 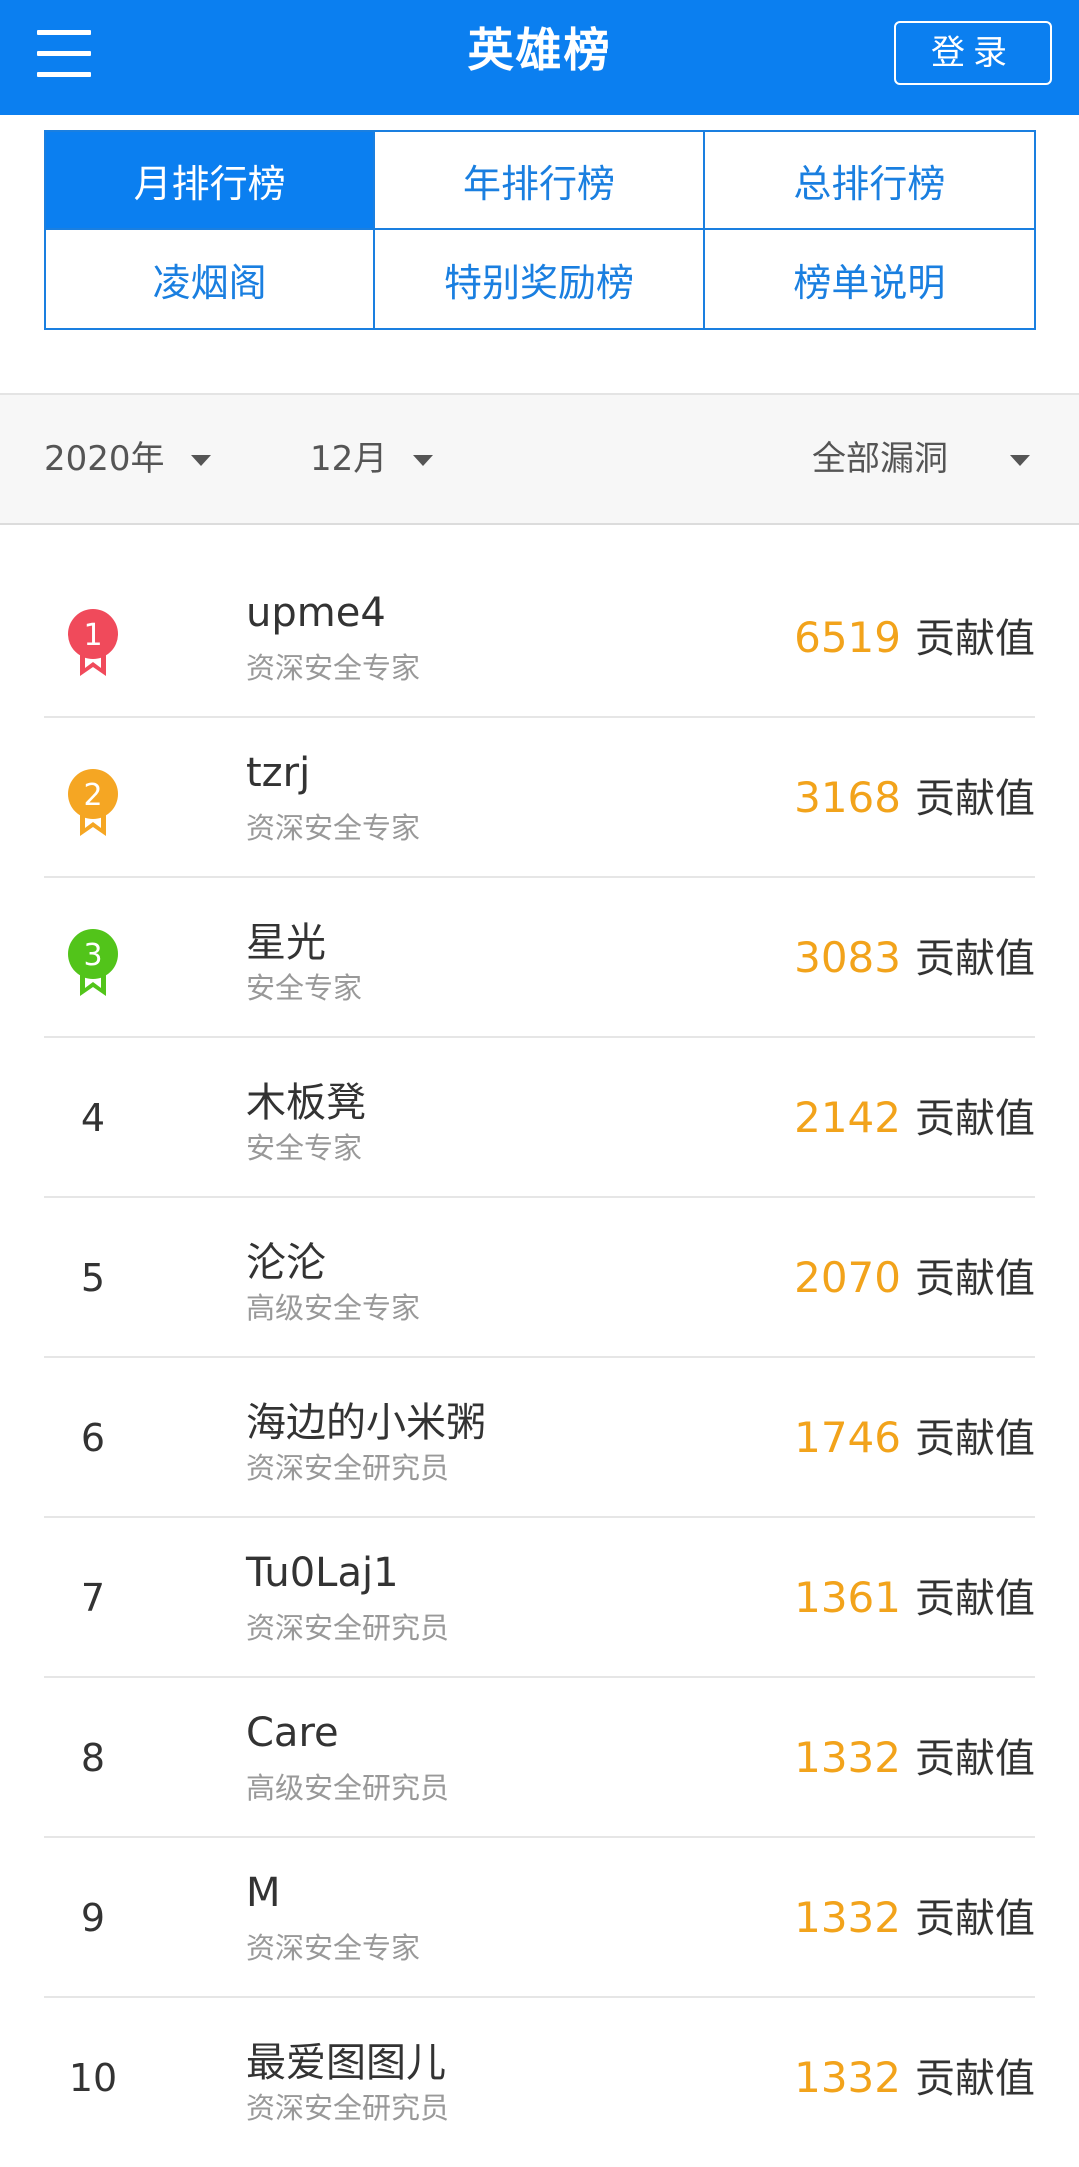 What do you see at coordinates (92, 795) in the screenshot?
I see `medal-rank-number: 2` at bounding box center [92, 795].